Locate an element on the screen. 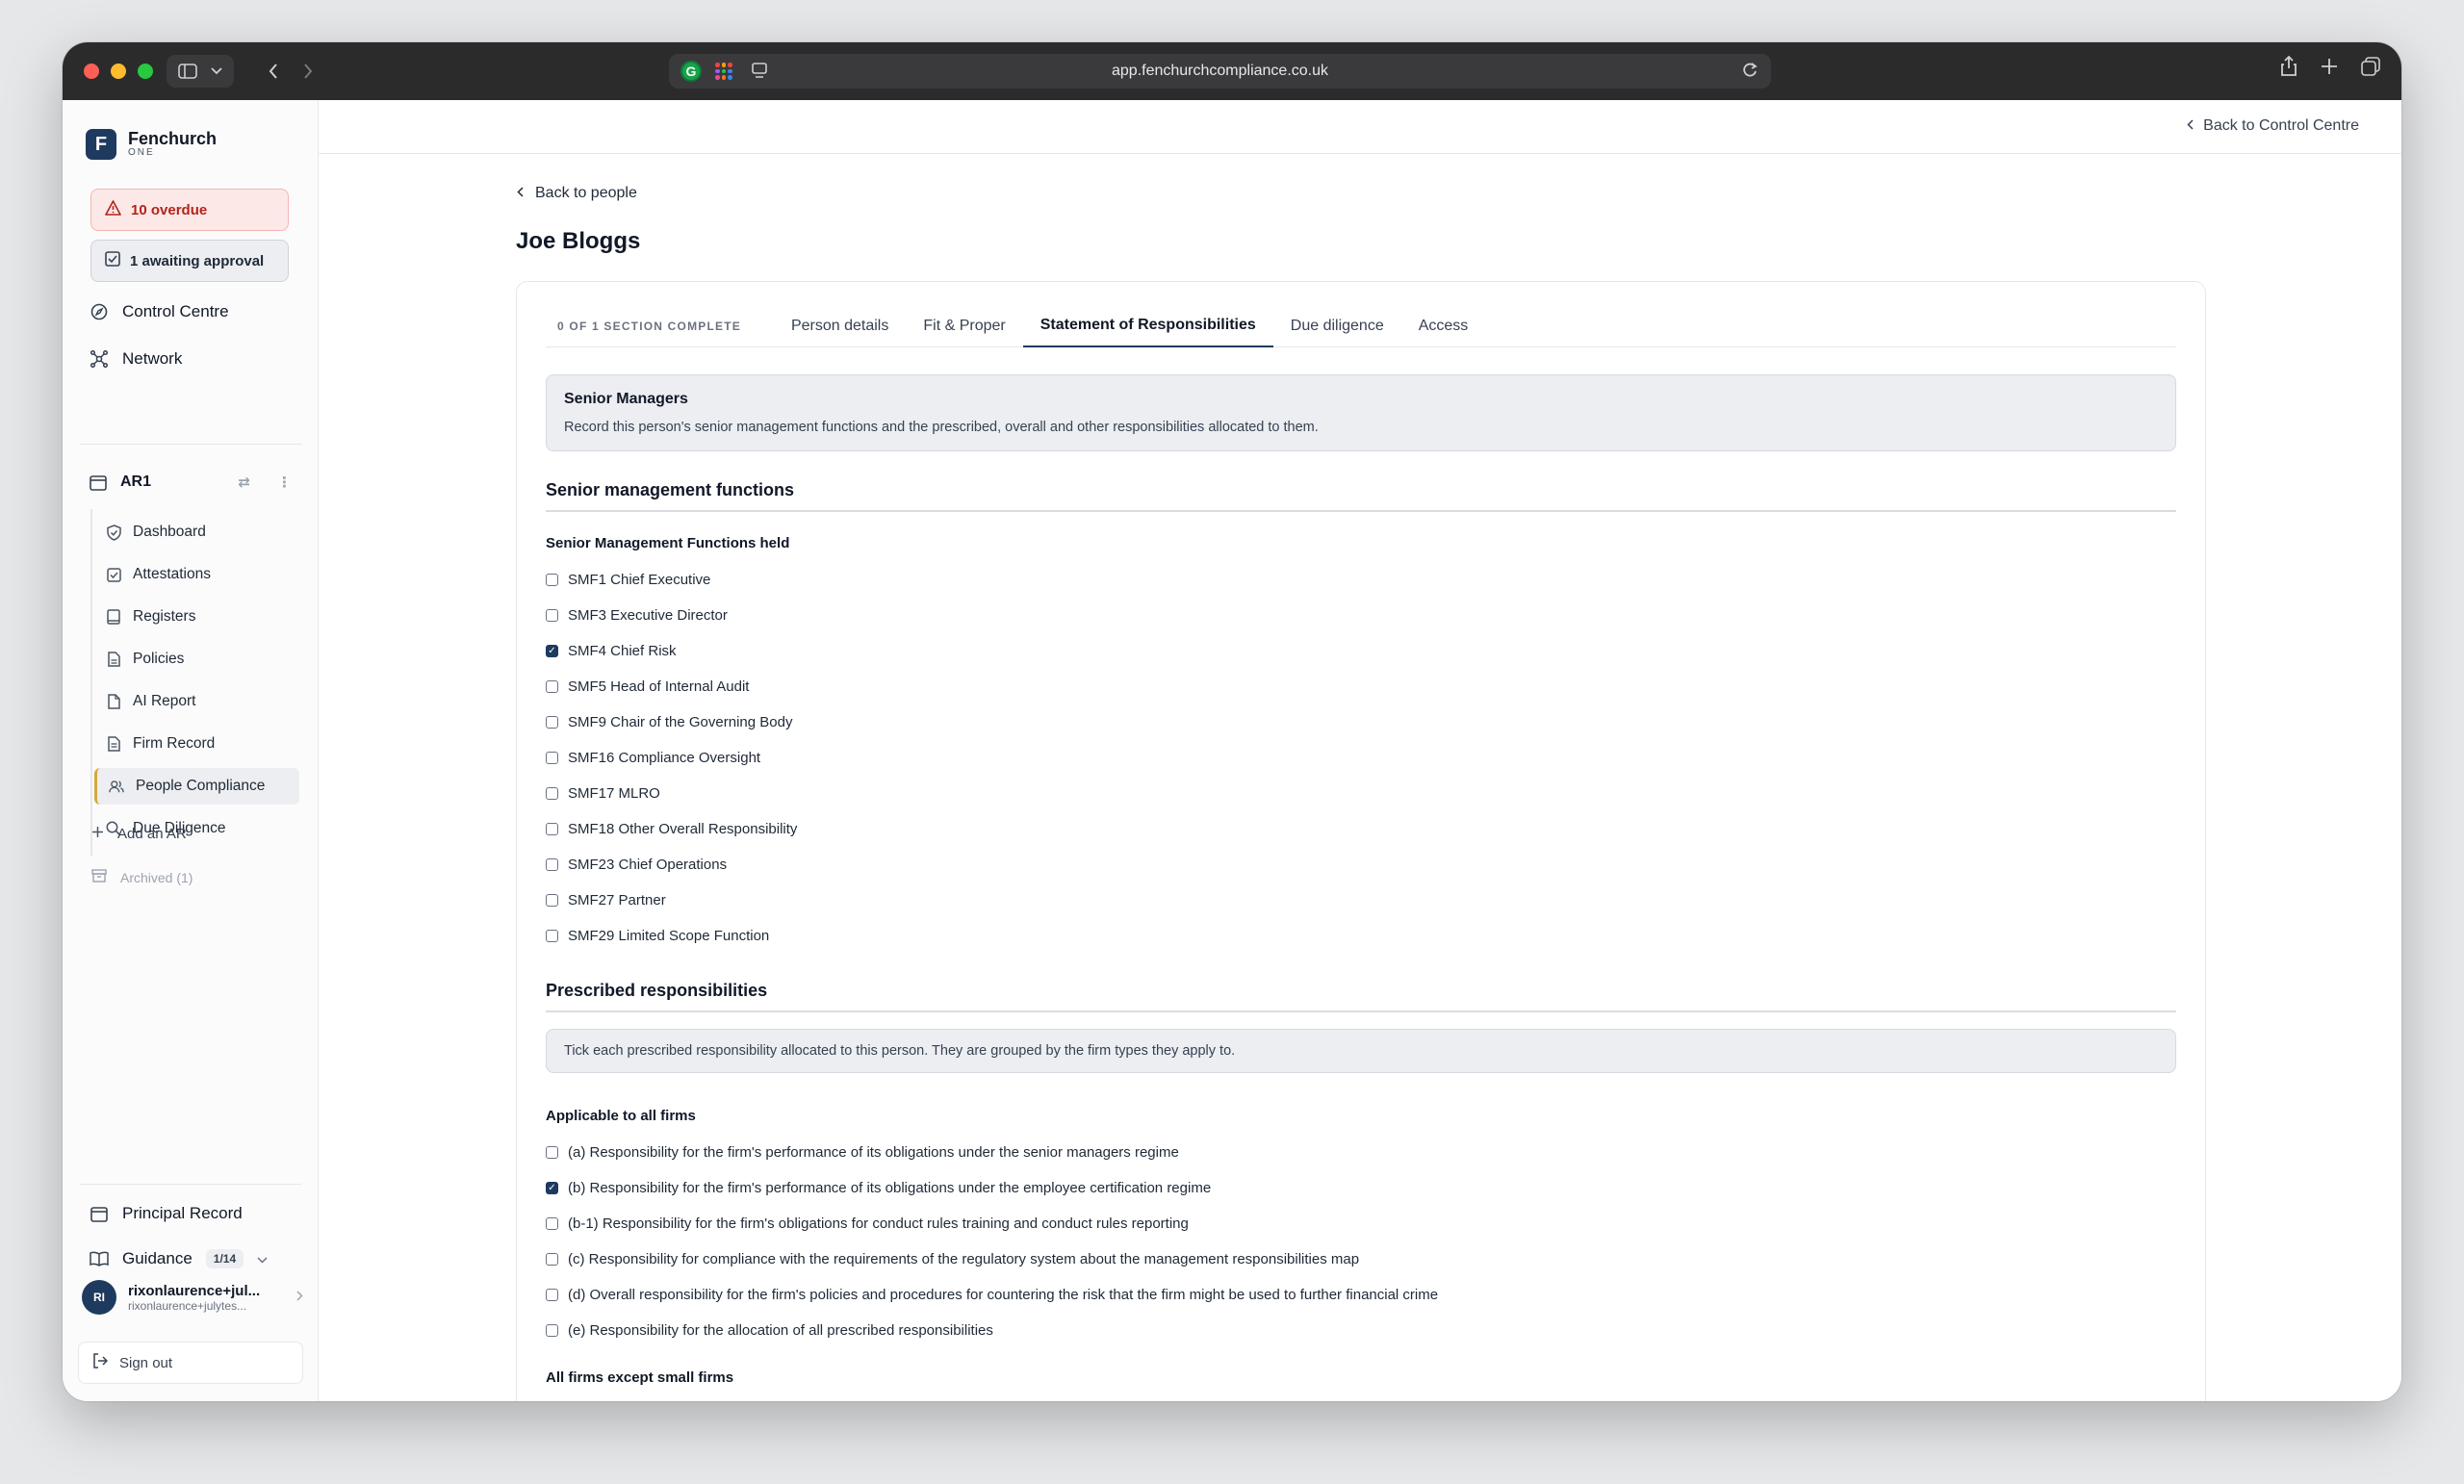 Image resolution: width=2464 pixels, height=1484 pixels. nav-guidance: Guidance 1/14 is located at coordinates (191, 1258).